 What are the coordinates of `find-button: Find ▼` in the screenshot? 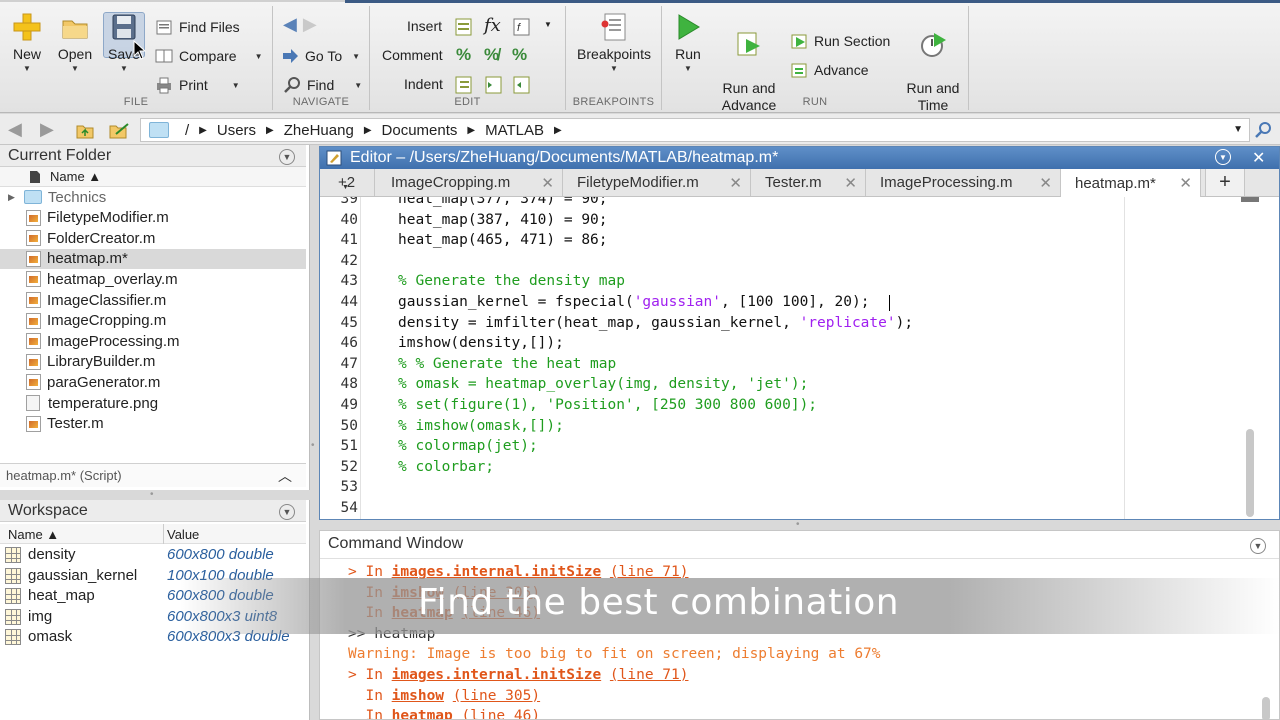 It's located at (322, 85).